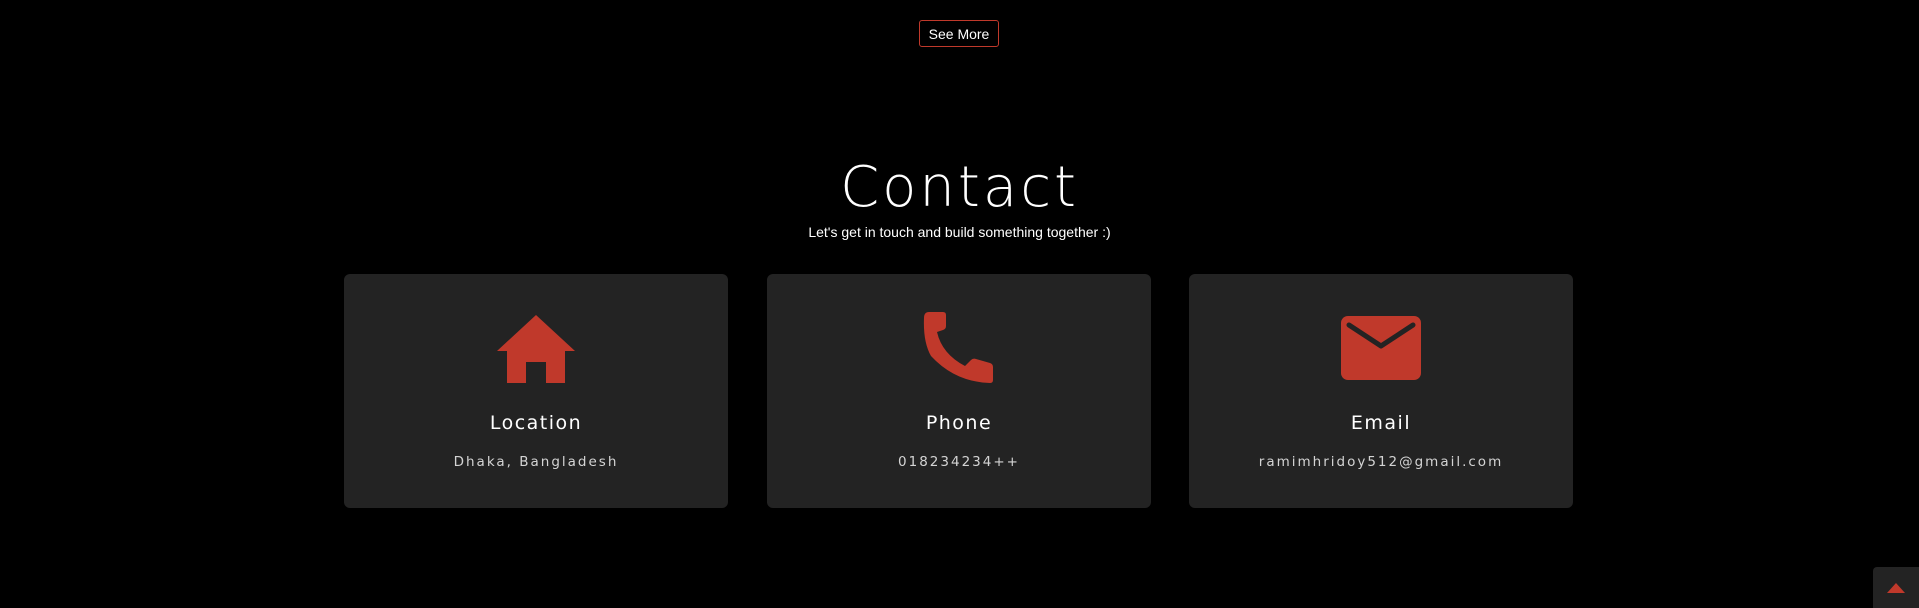 The height and width of the screenshot is (608, 1919). I want to click on caret-up-icon, so click(1896, 587).